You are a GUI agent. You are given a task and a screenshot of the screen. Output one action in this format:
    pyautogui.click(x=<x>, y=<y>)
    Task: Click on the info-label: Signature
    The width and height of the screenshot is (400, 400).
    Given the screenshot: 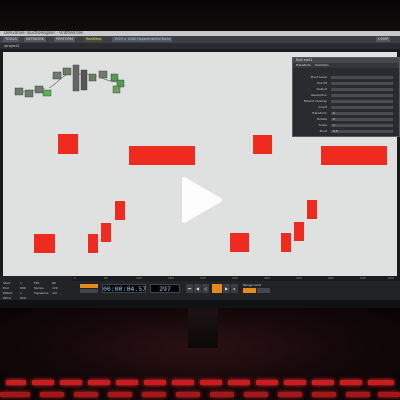 What is the action you would take?
    pyautogui.click(x=41, y=293)
    